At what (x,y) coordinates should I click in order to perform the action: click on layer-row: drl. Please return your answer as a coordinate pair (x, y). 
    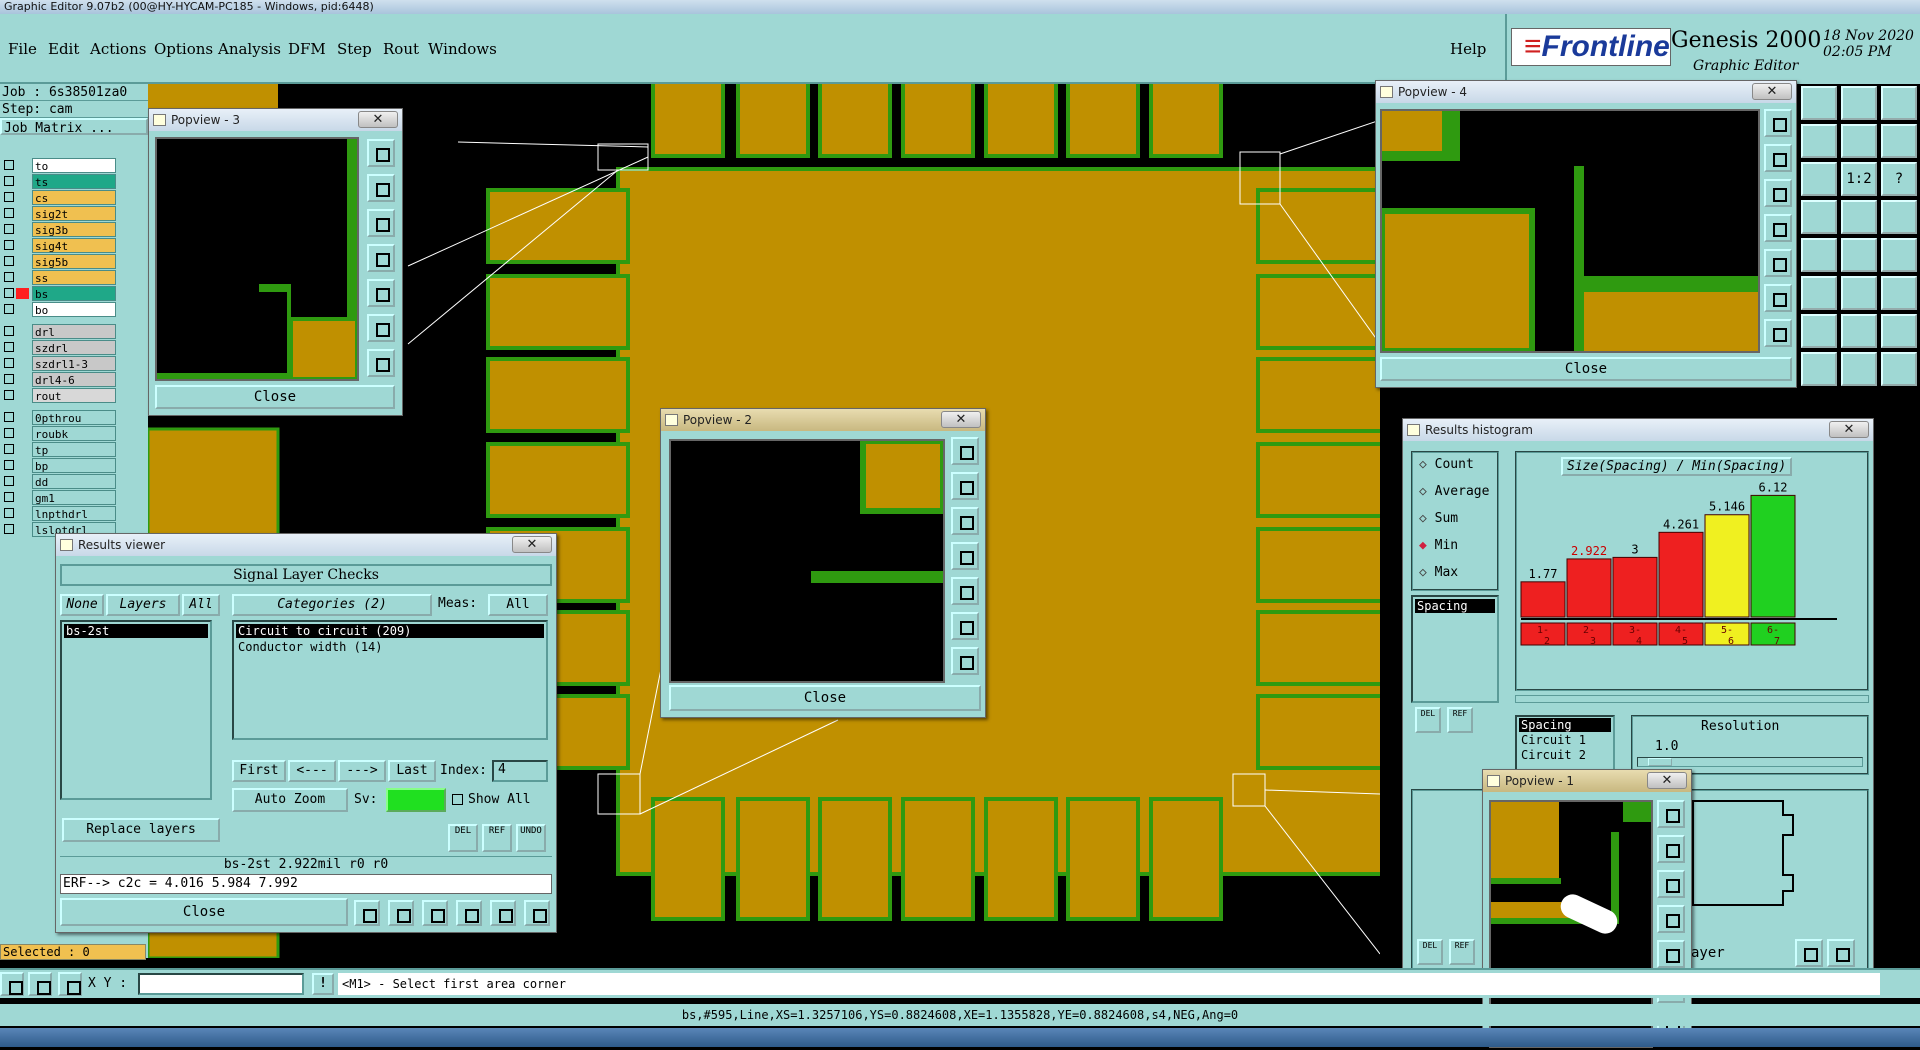
    Looking at the image, I should click on (59, 331).